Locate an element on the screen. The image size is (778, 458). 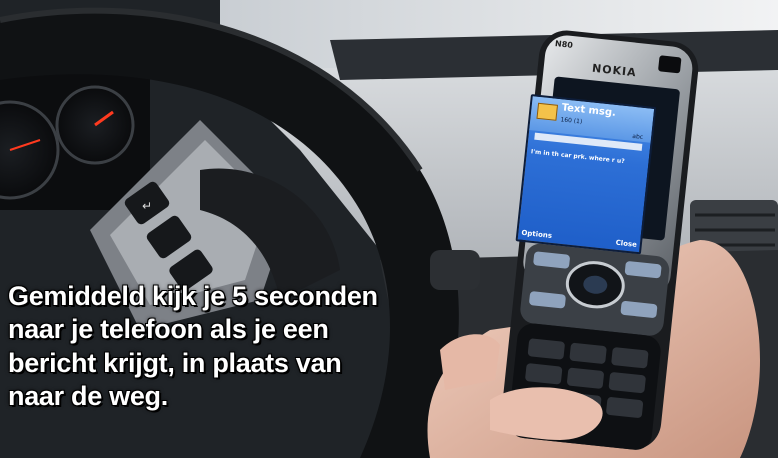
caption-line-3: bericht krijgt, in plaats van is located at coordinates (175, 362).